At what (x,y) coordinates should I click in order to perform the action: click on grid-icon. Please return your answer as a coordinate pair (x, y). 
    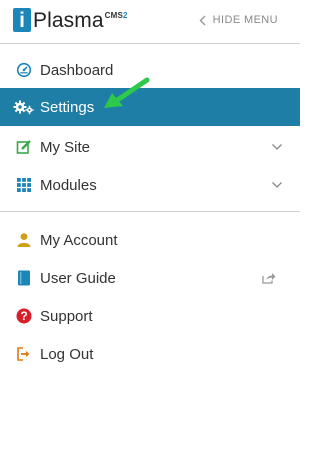
    Looking at the image, I should click on (24, 185).